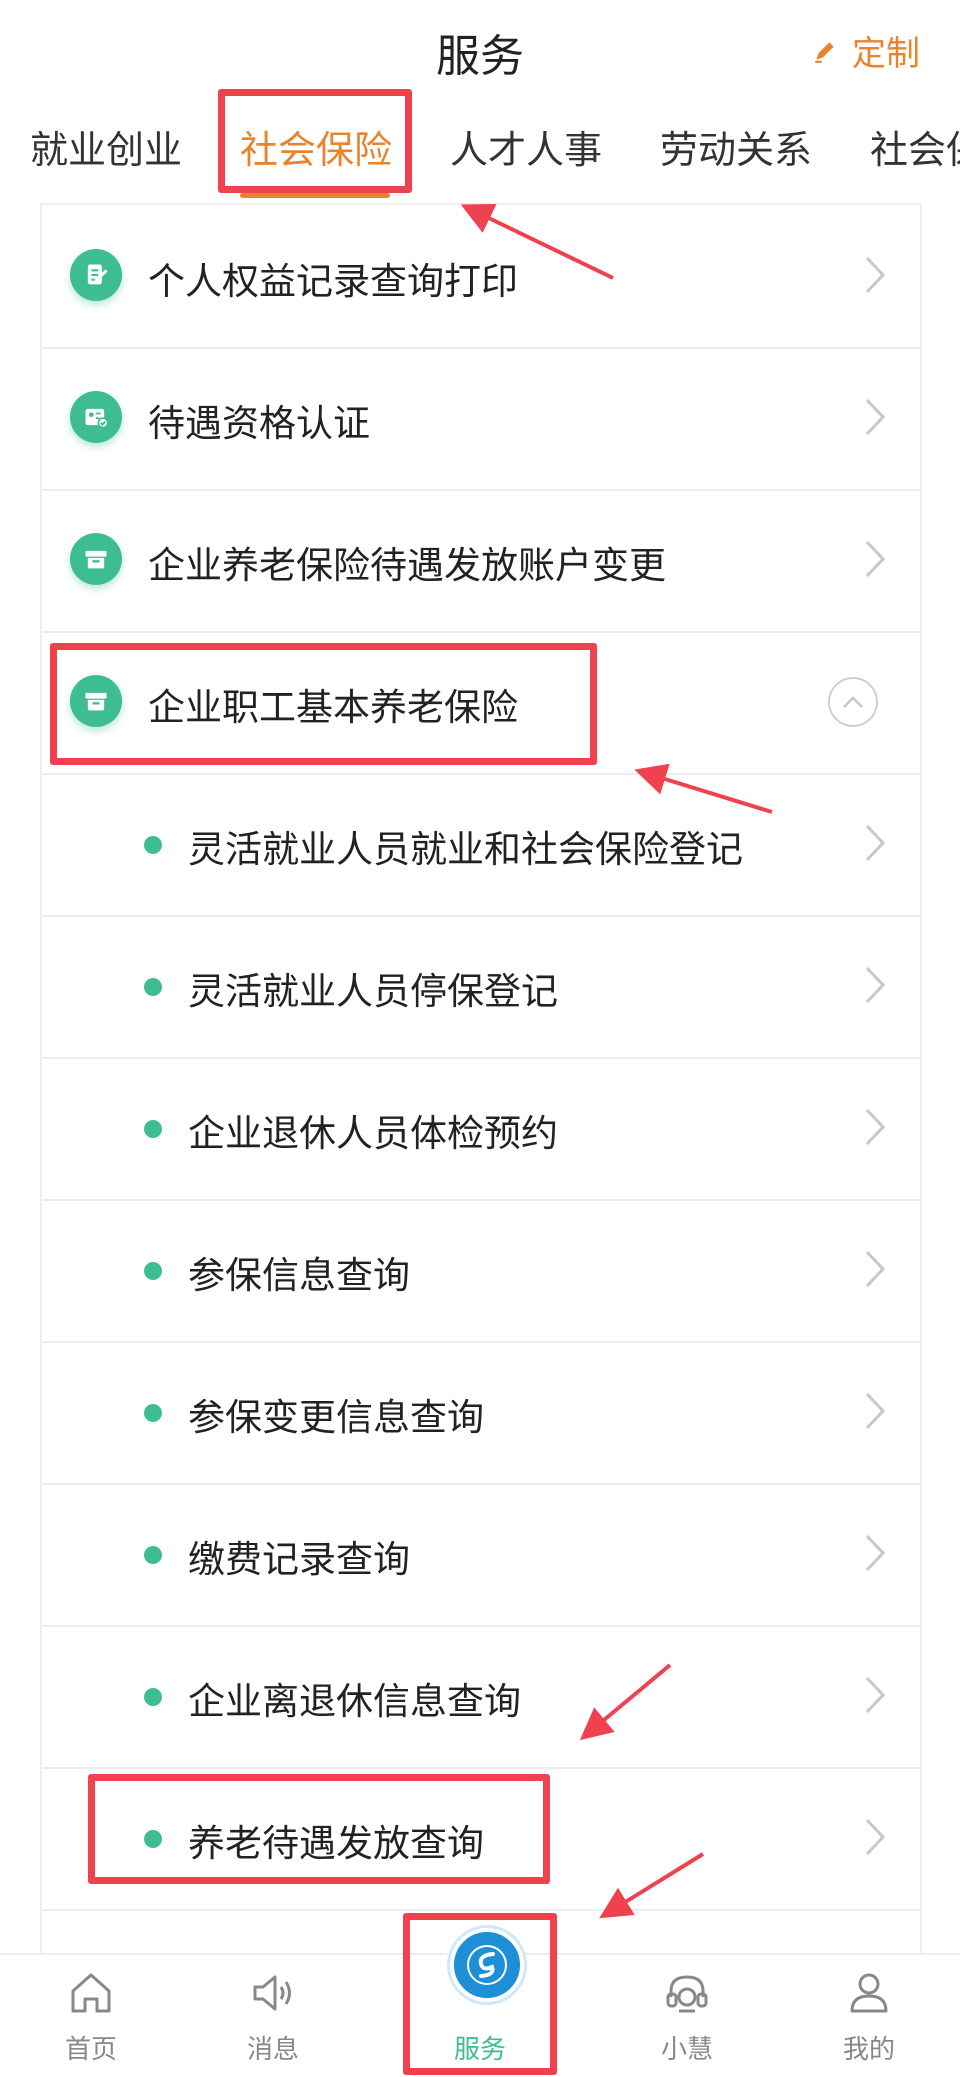 The height and width of the screenshot is (2077, 960). I want to click on nav-home: 首页, so click(91, 2016).